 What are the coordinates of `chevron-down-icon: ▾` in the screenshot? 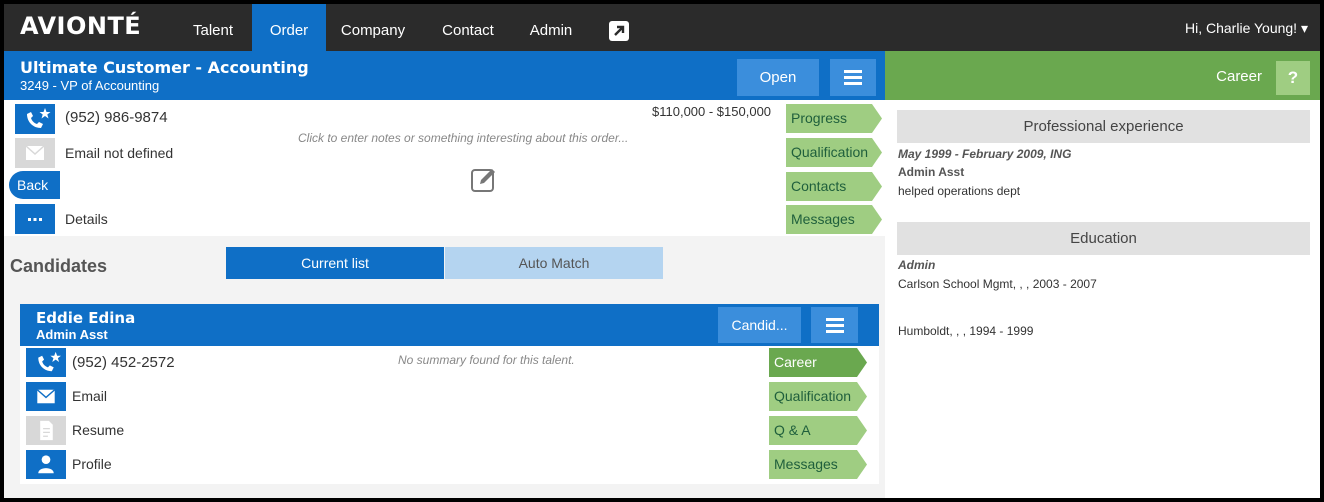 It's located at (1304, 28).